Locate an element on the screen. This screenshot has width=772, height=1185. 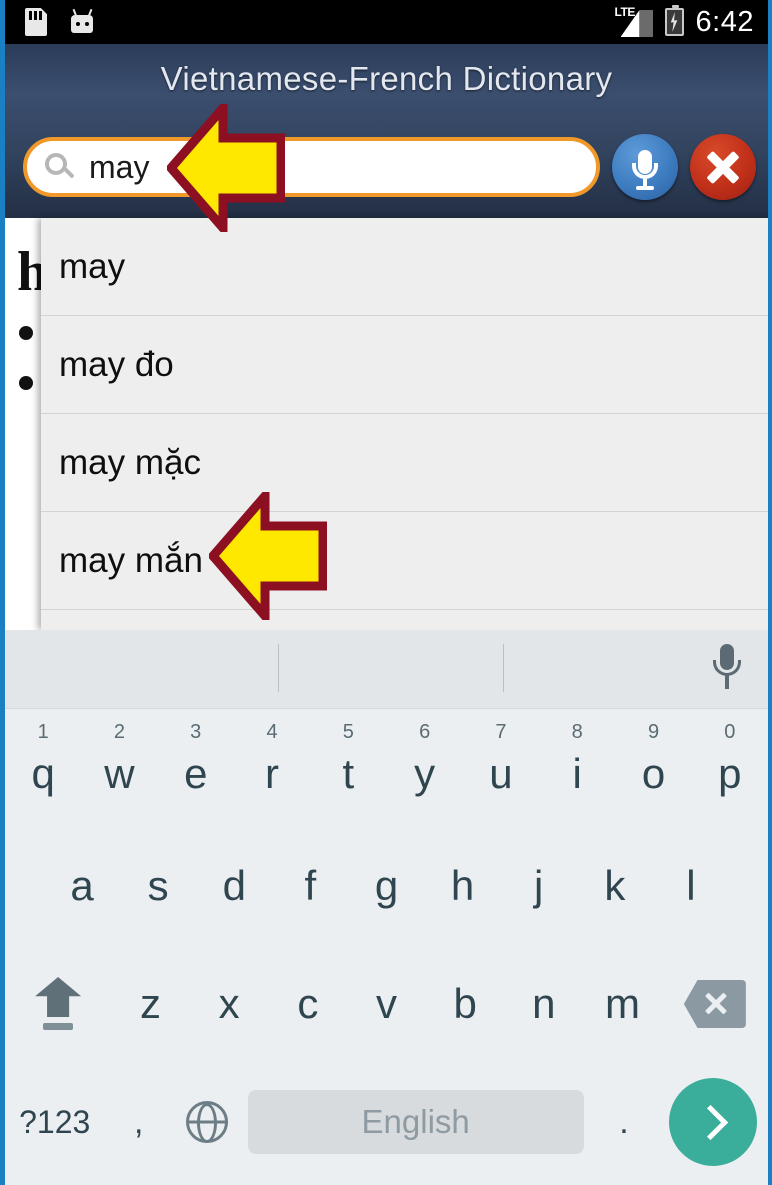
key-number: 5 is located at coordinates (348, 732).